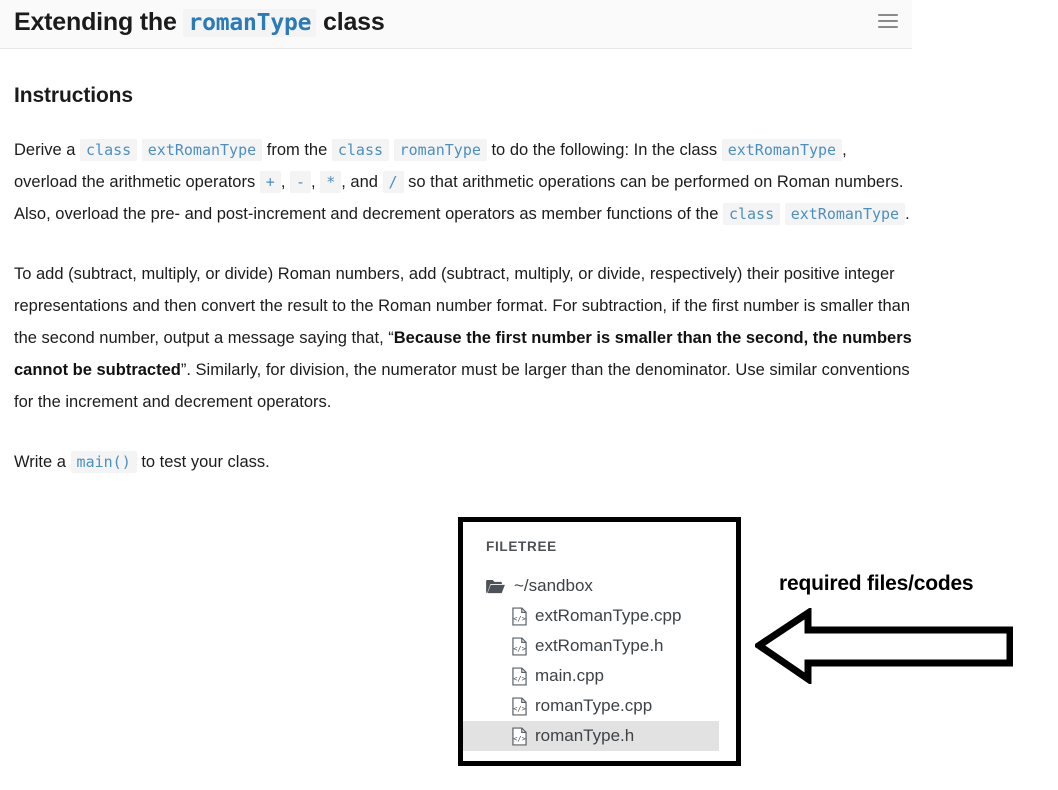  Describe the element at coordinates (250, 23) in the screenshot. I see `page-title-code: romanType` at that location.